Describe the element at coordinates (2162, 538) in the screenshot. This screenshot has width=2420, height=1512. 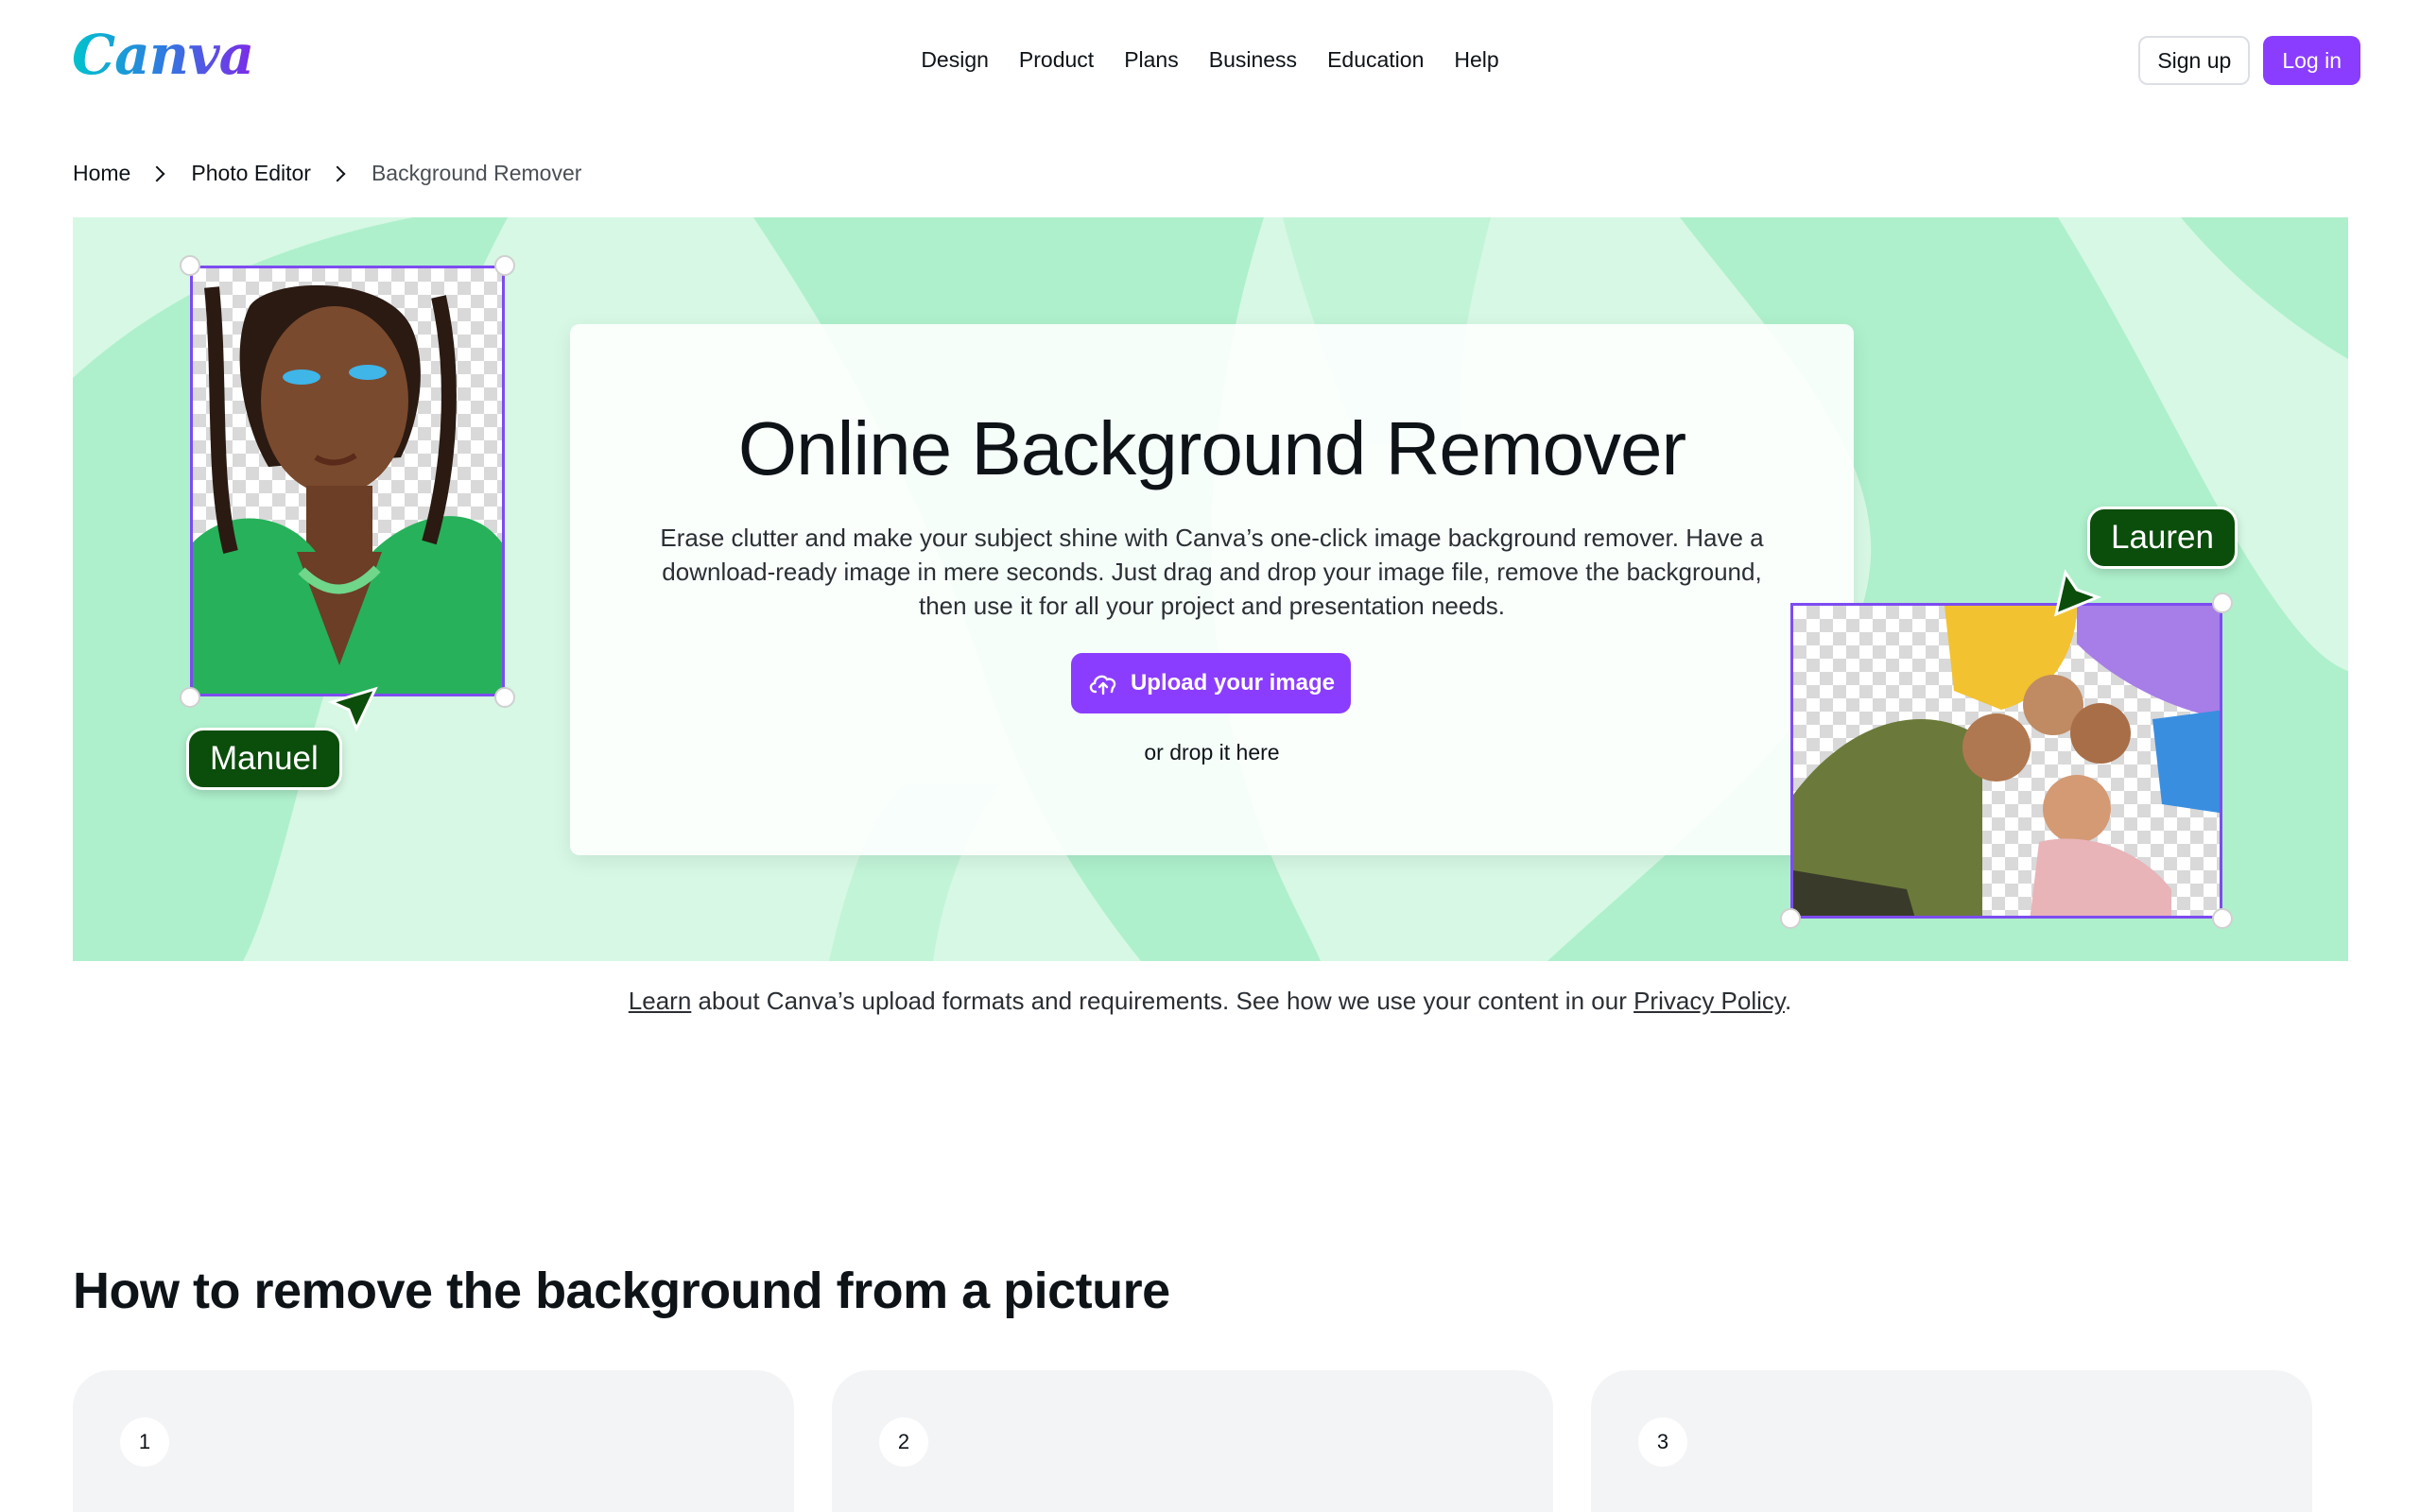
I see `collaborator-tag-lauren: Lauren` at that location.